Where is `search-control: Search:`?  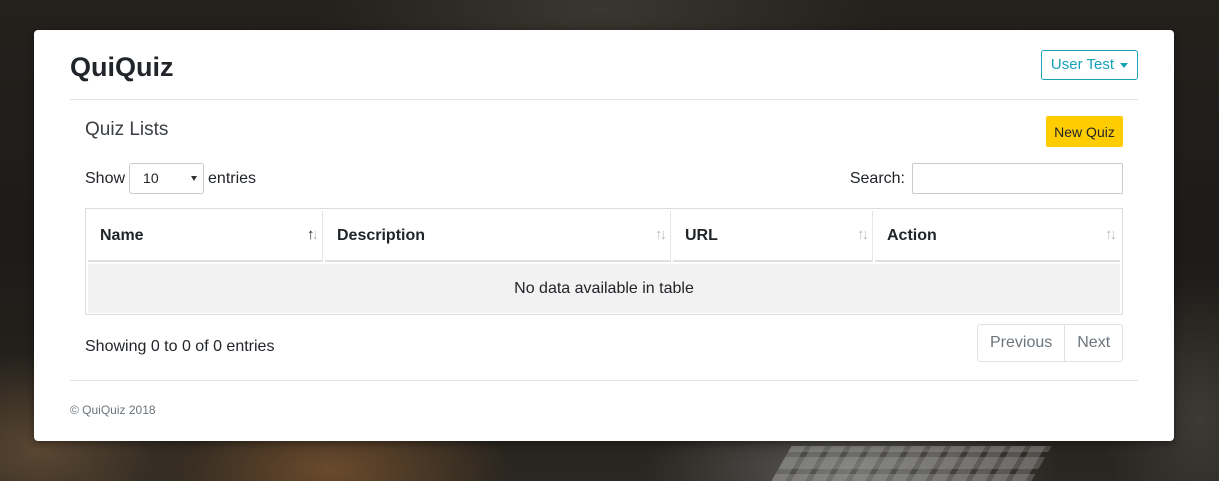
search-control: Search: is located at coordinates (986, 178).